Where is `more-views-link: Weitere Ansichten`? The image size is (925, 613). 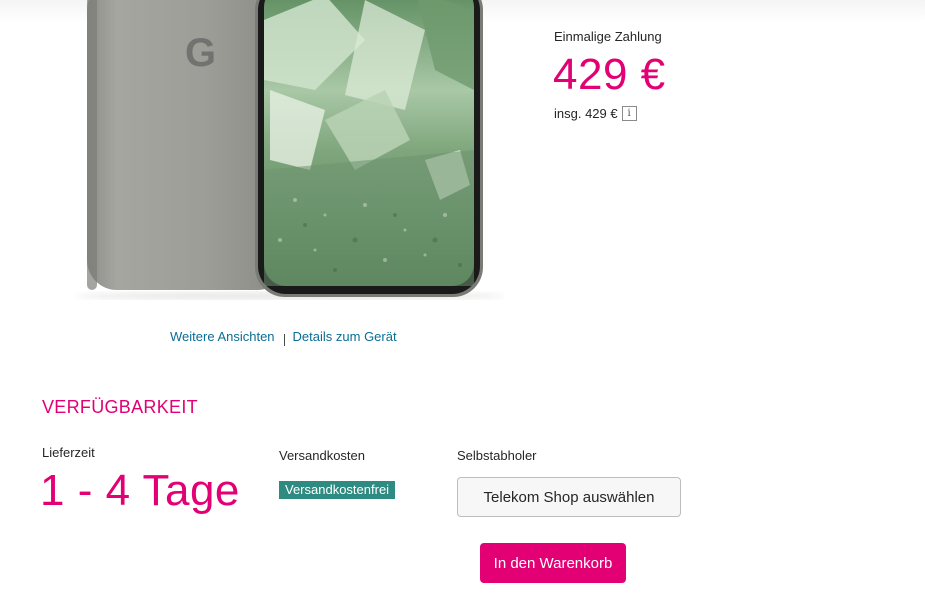 more-views-link: Weitere Ansichten is located at coordinates (222, 336).